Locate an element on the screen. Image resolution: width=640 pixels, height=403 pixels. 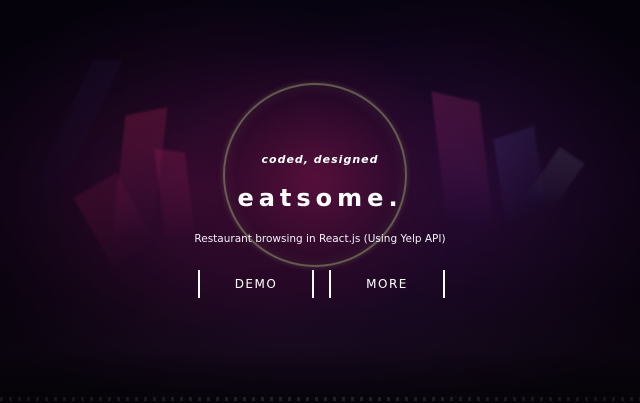
more-button: MORE is located at coordinates (387, 284).